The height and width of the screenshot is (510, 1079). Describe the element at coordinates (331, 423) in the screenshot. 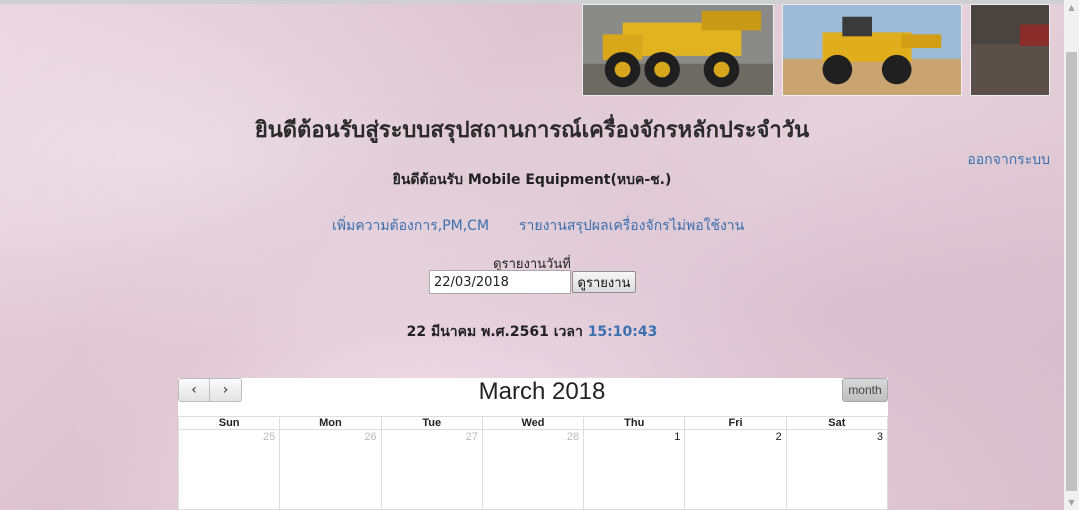

I see `weekday-mon: Mon` at that location.